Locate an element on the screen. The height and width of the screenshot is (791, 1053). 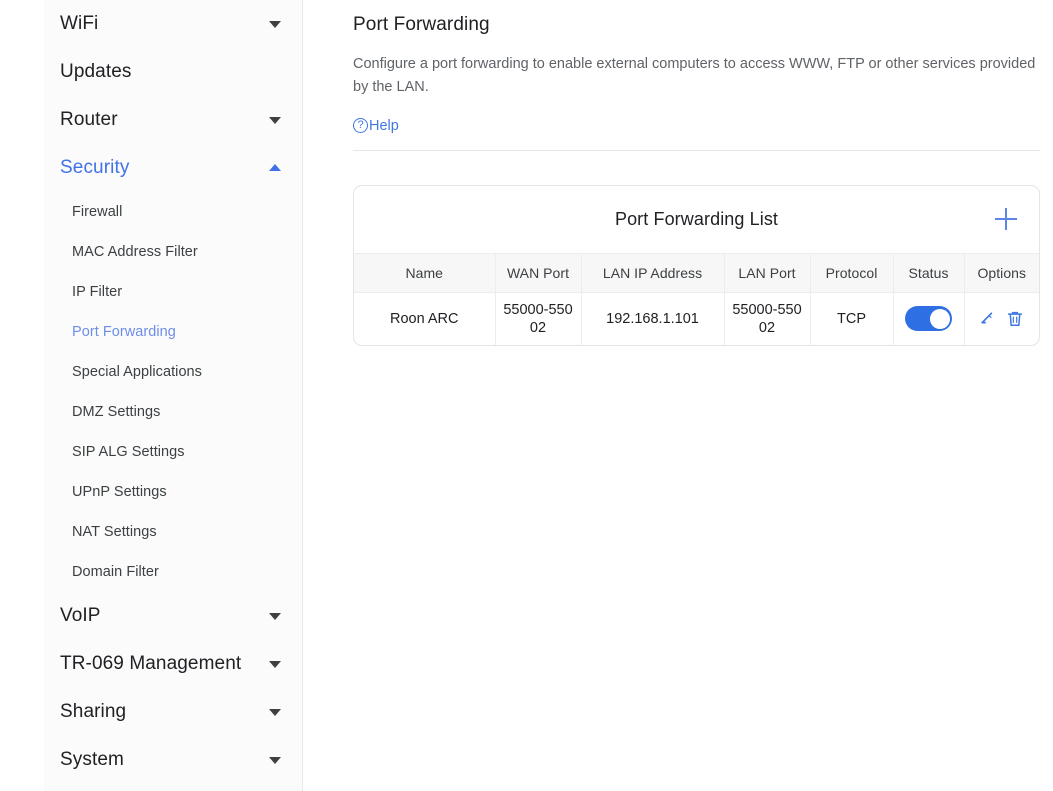
cell-status is located at coordinates (929, 318).